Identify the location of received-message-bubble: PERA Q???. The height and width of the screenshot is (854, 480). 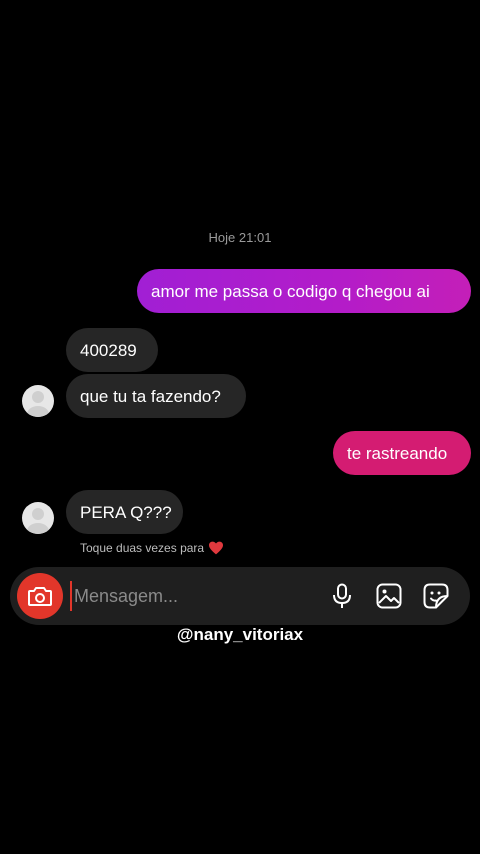
(124, 512).